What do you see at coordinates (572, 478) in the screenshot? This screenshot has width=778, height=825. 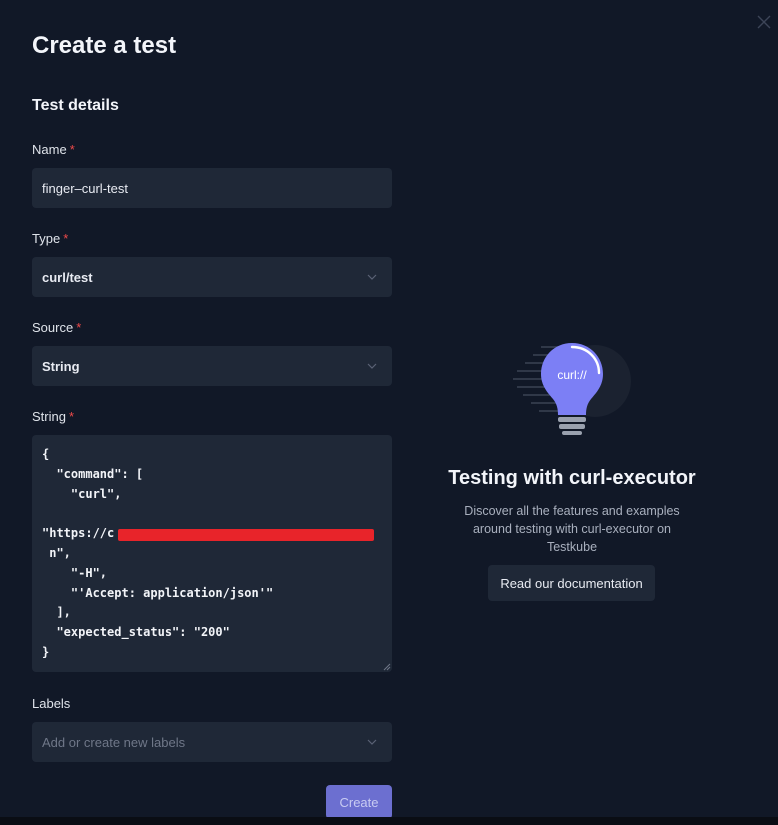 I see `promo-title: Testing with curl-executor` at bounding box center [572, 478].